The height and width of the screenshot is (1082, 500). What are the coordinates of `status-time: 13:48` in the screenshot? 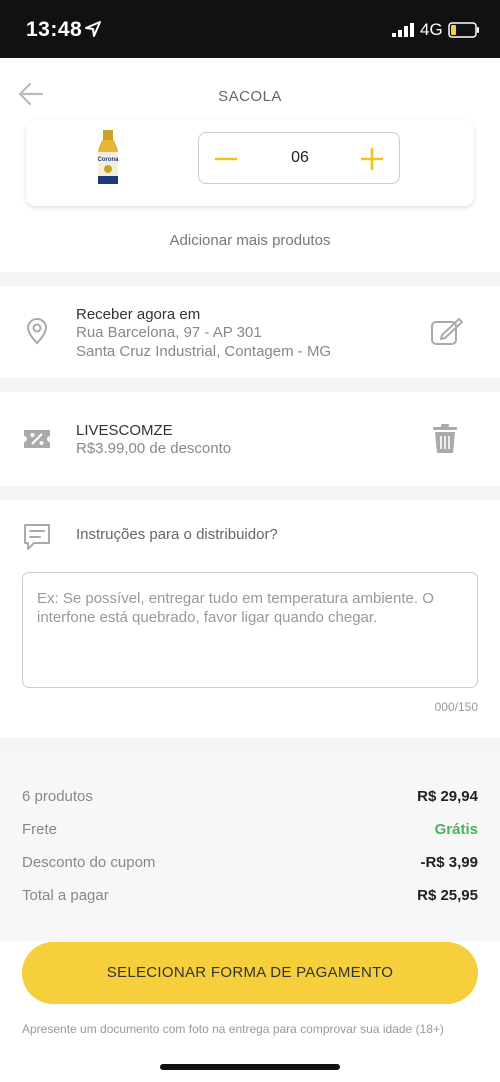 It's located at (54, 29).